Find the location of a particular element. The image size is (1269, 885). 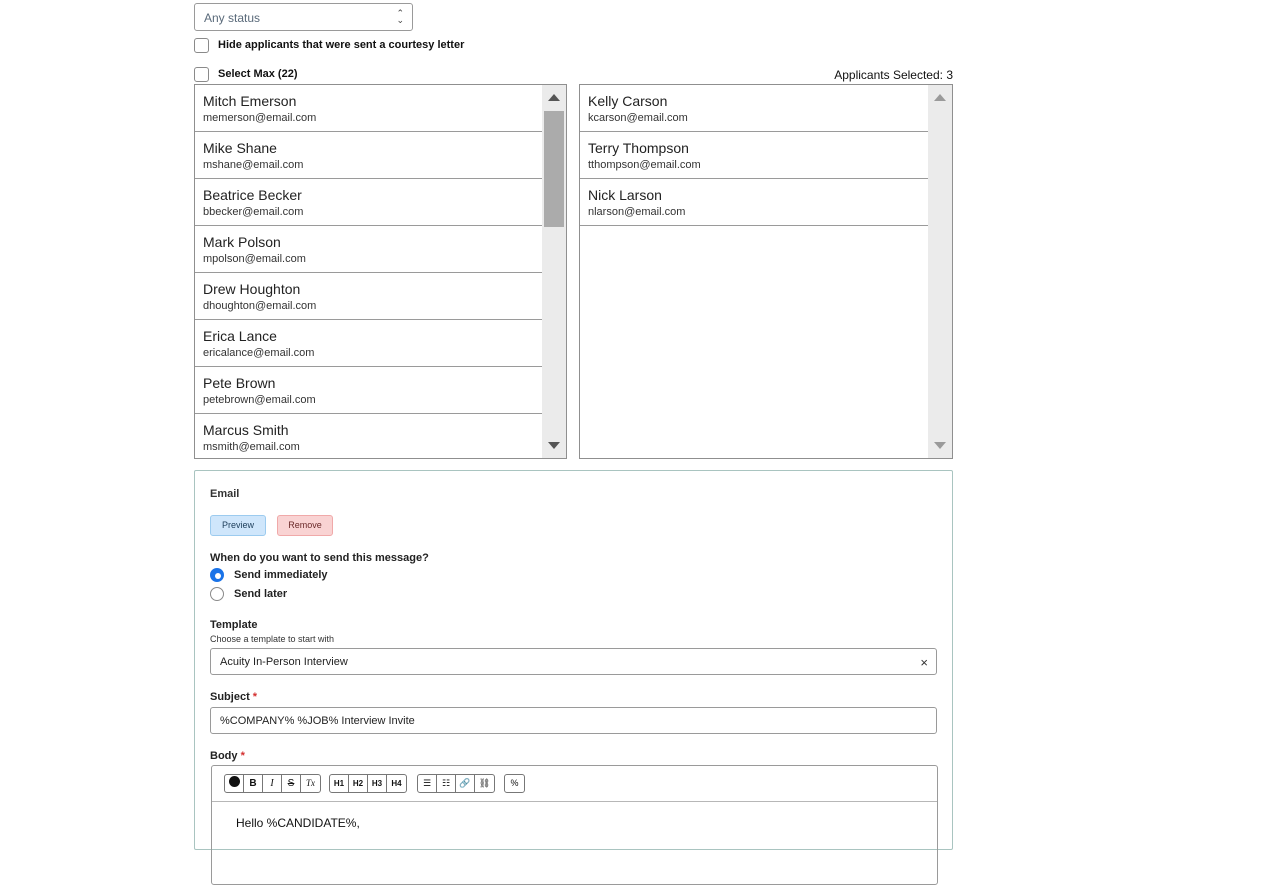

applicant-email: memerson@email.com is located at coordinates (260, 118).